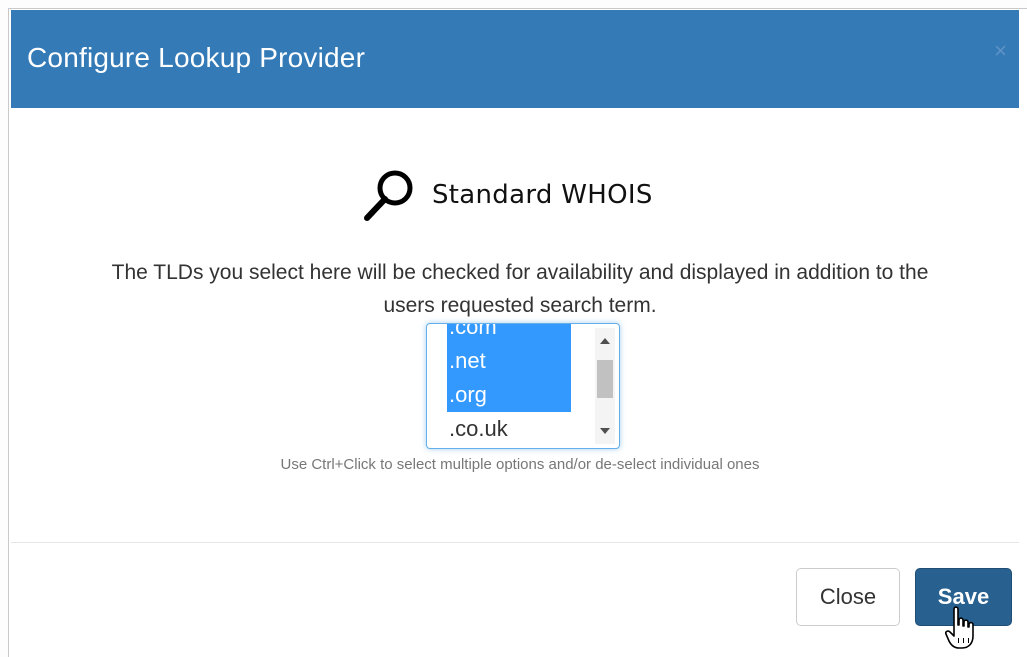  Describe the element at coordinates (509, 361) in the screenshot. I see `tld-option-net: .net` at that location.